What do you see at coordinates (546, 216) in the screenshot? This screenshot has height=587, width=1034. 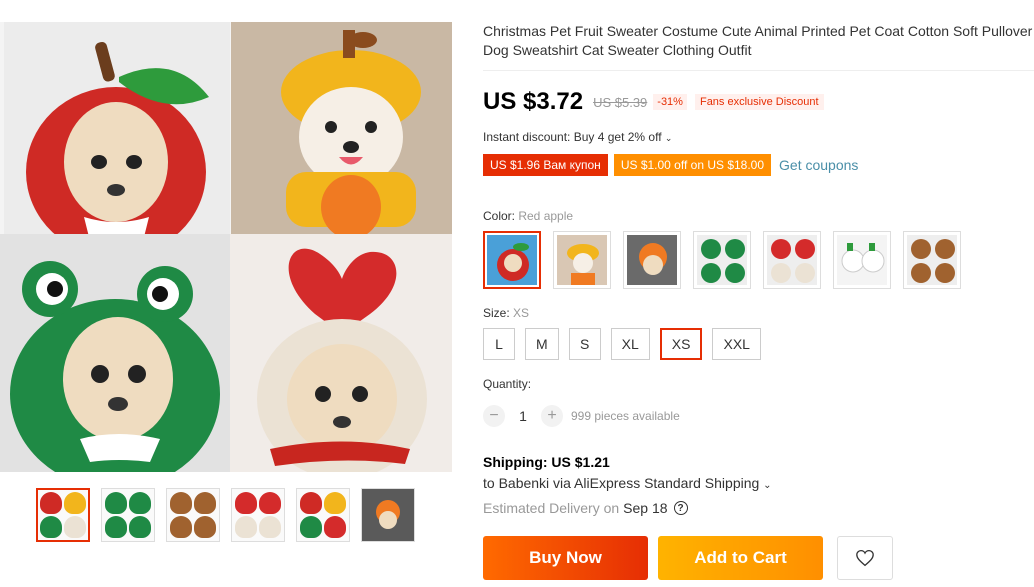 I see `color-selected-value: Red apple` at bounding box center [546, 216].